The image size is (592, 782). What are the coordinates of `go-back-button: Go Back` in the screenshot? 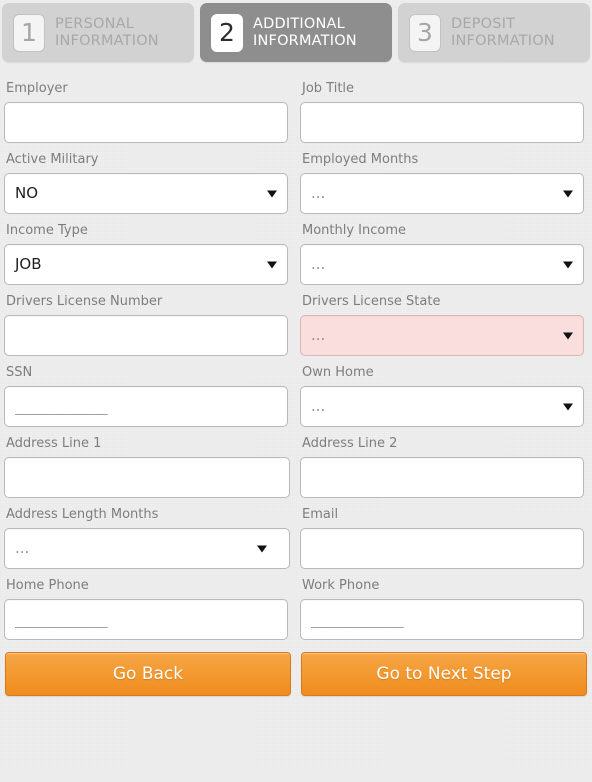 It's located at (148, 674).